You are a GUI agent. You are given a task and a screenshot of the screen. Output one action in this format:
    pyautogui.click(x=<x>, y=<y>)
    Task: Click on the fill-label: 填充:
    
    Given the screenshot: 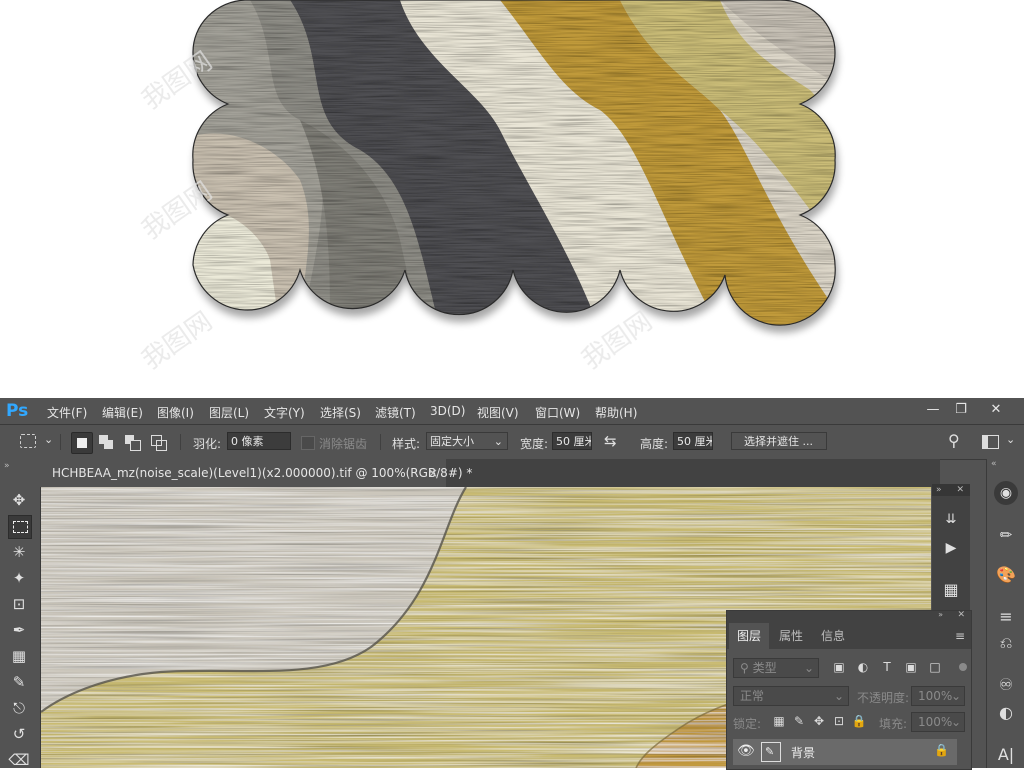 What is the action you would take?
    pyautogui.click(x=893, y=724)
    